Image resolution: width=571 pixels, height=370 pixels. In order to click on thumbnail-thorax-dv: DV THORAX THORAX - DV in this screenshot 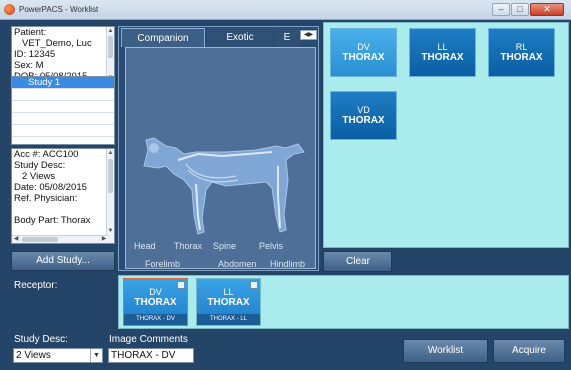, I will do `click(155, 302)`.